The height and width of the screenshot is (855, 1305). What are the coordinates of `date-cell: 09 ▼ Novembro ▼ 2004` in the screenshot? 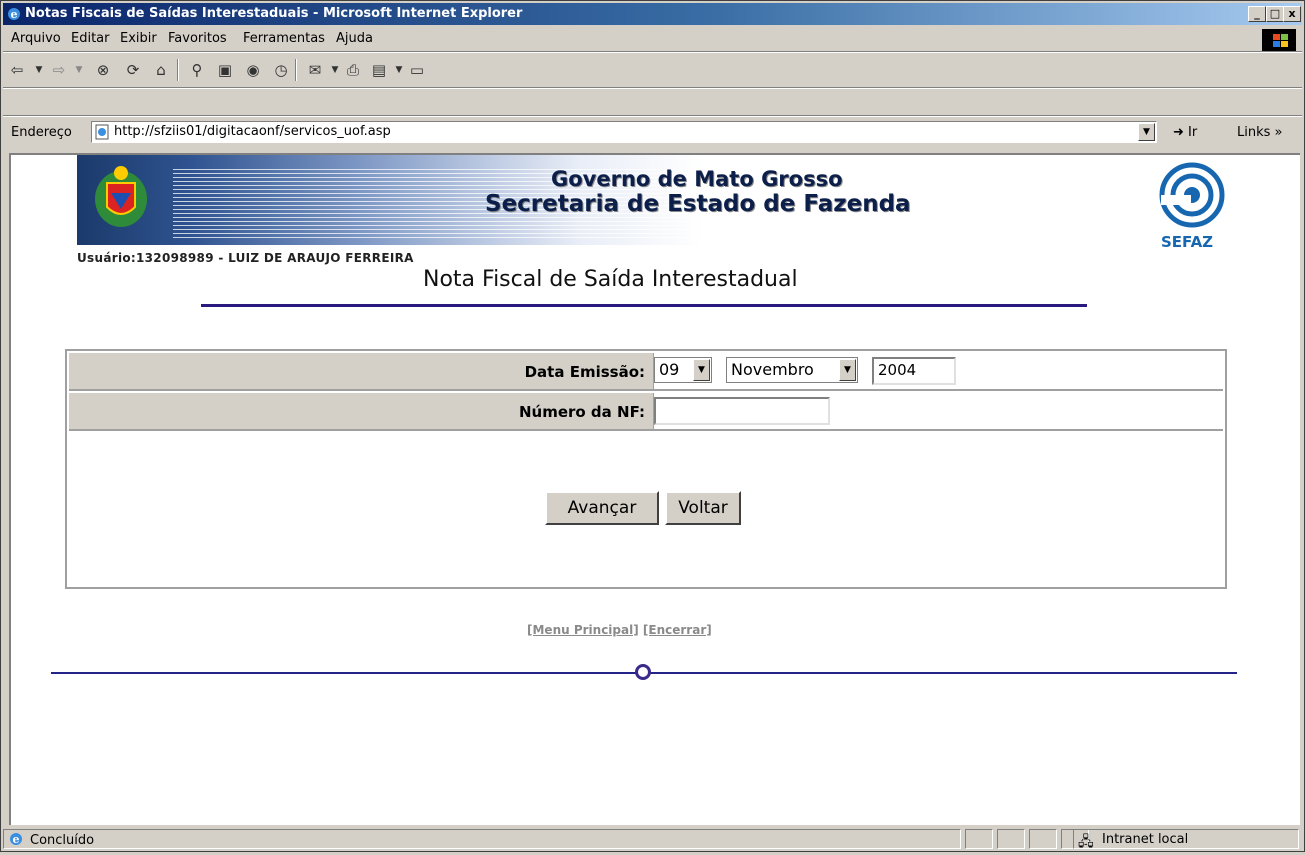 It's located at (938, 371).